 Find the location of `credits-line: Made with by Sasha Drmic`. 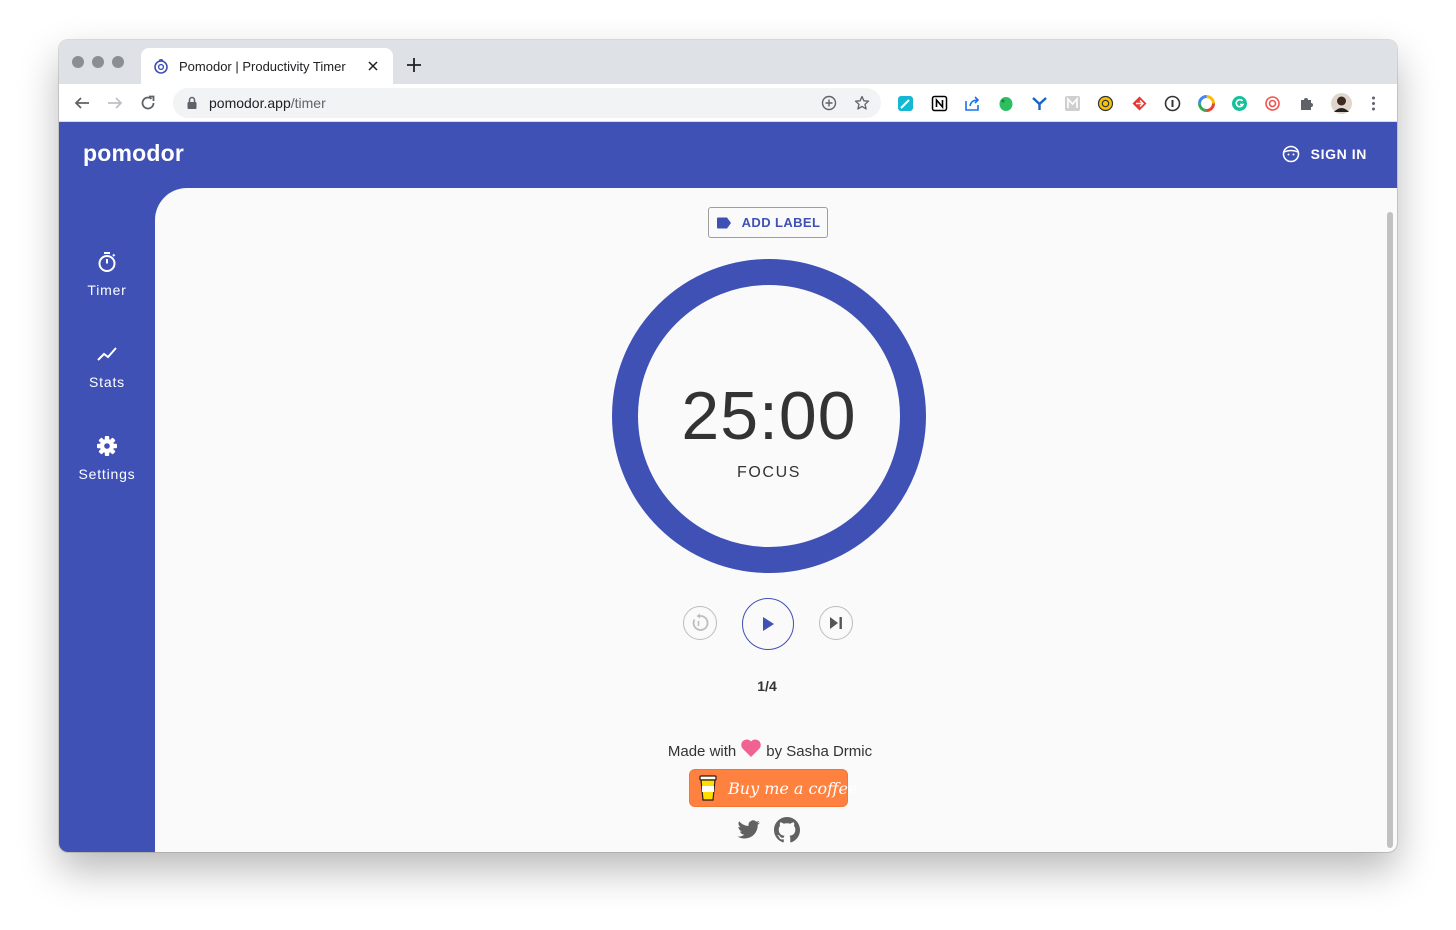

credits-line: Made with by Sasha Drmic is located at coordinates (770, 751).